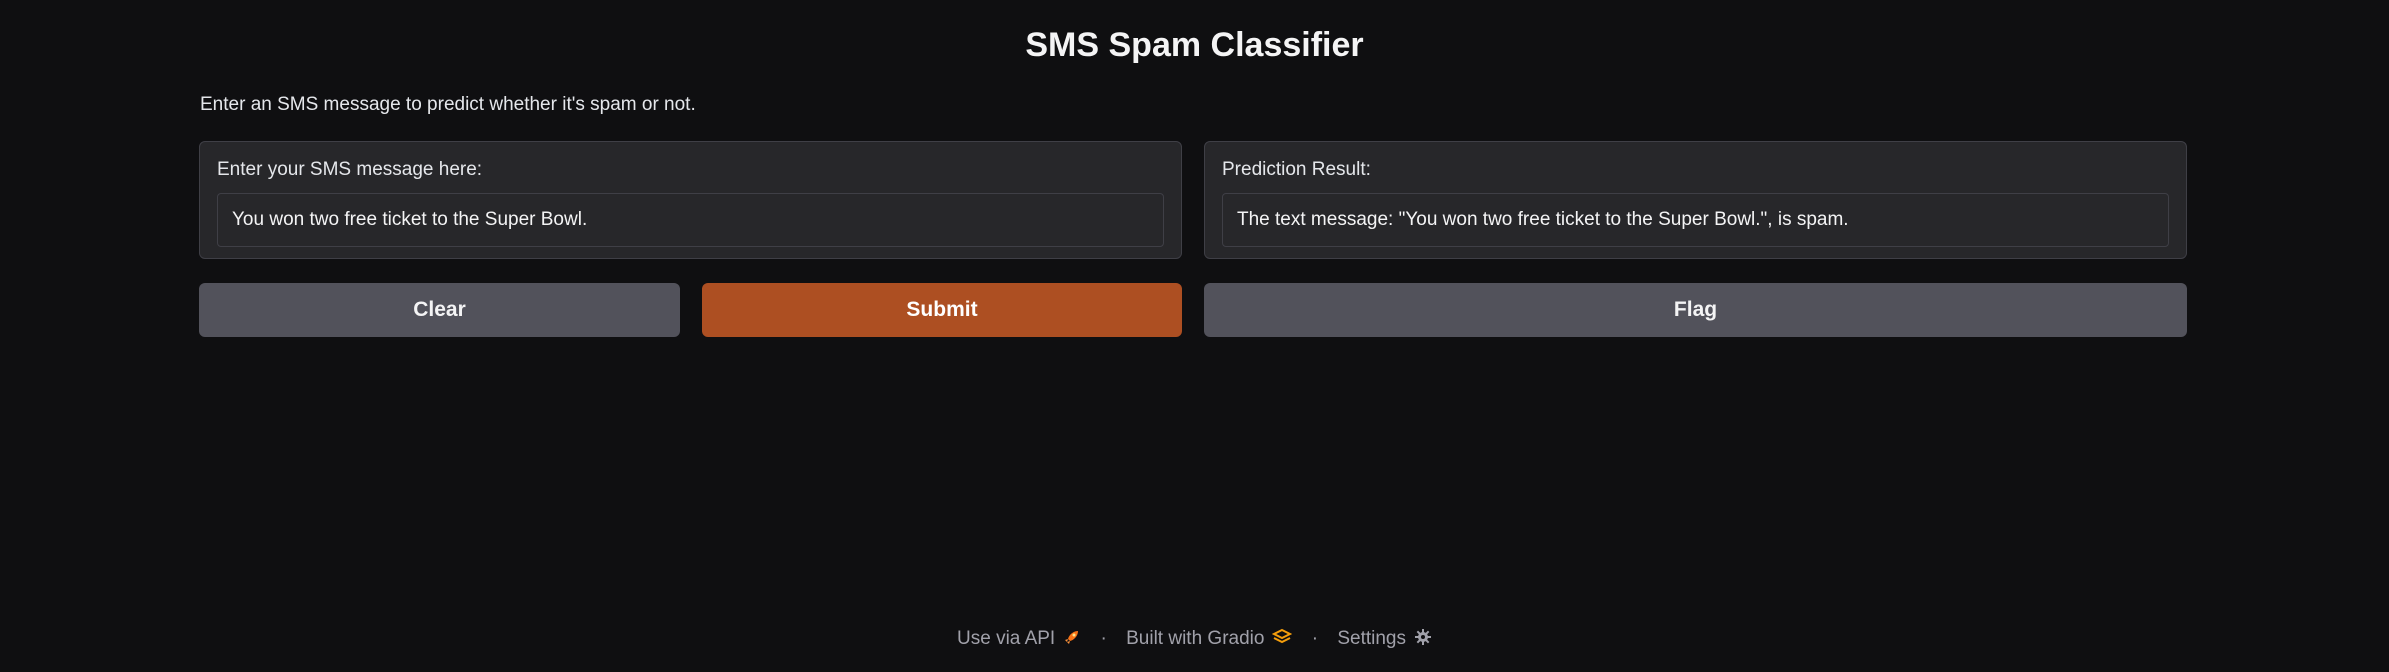 Image resolution: width=2389 pixels, height=672 pixels. I want to click on use-via-api-label: Use via API, so click(1006, 638).